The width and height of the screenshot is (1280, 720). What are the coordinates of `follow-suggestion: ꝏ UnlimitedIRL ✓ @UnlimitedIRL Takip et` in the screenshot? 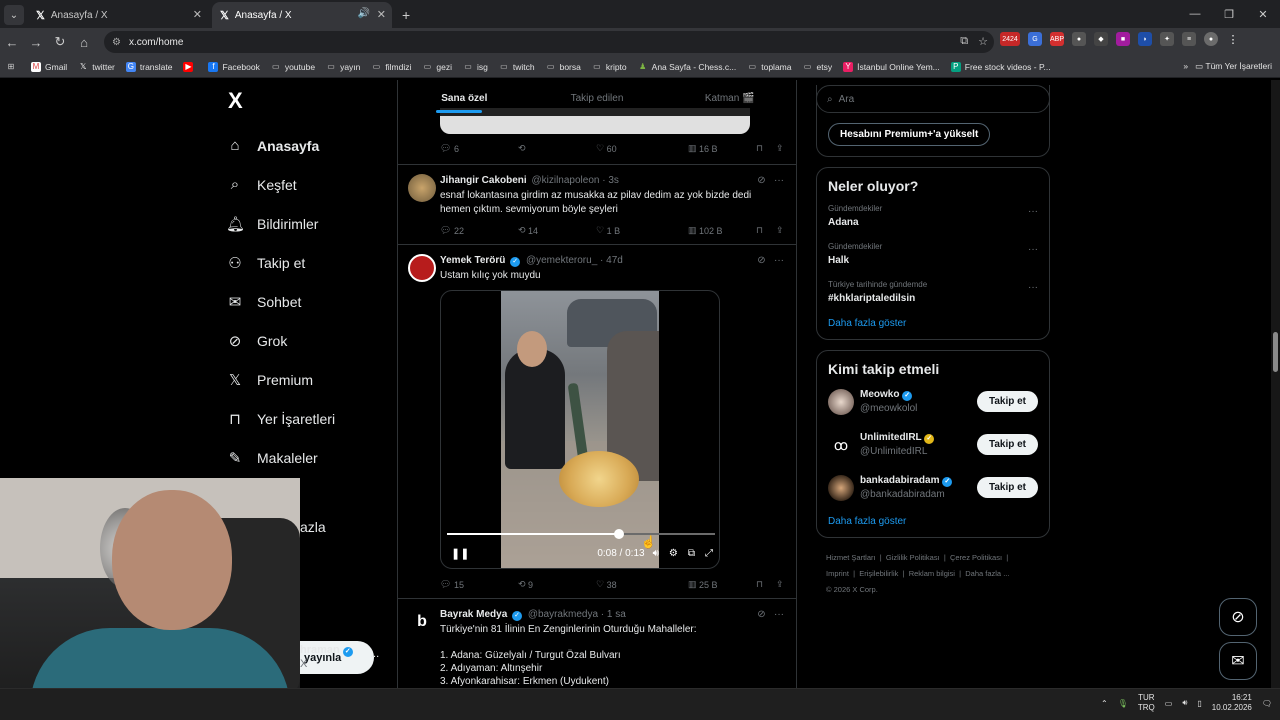 It's located at (933, 451).